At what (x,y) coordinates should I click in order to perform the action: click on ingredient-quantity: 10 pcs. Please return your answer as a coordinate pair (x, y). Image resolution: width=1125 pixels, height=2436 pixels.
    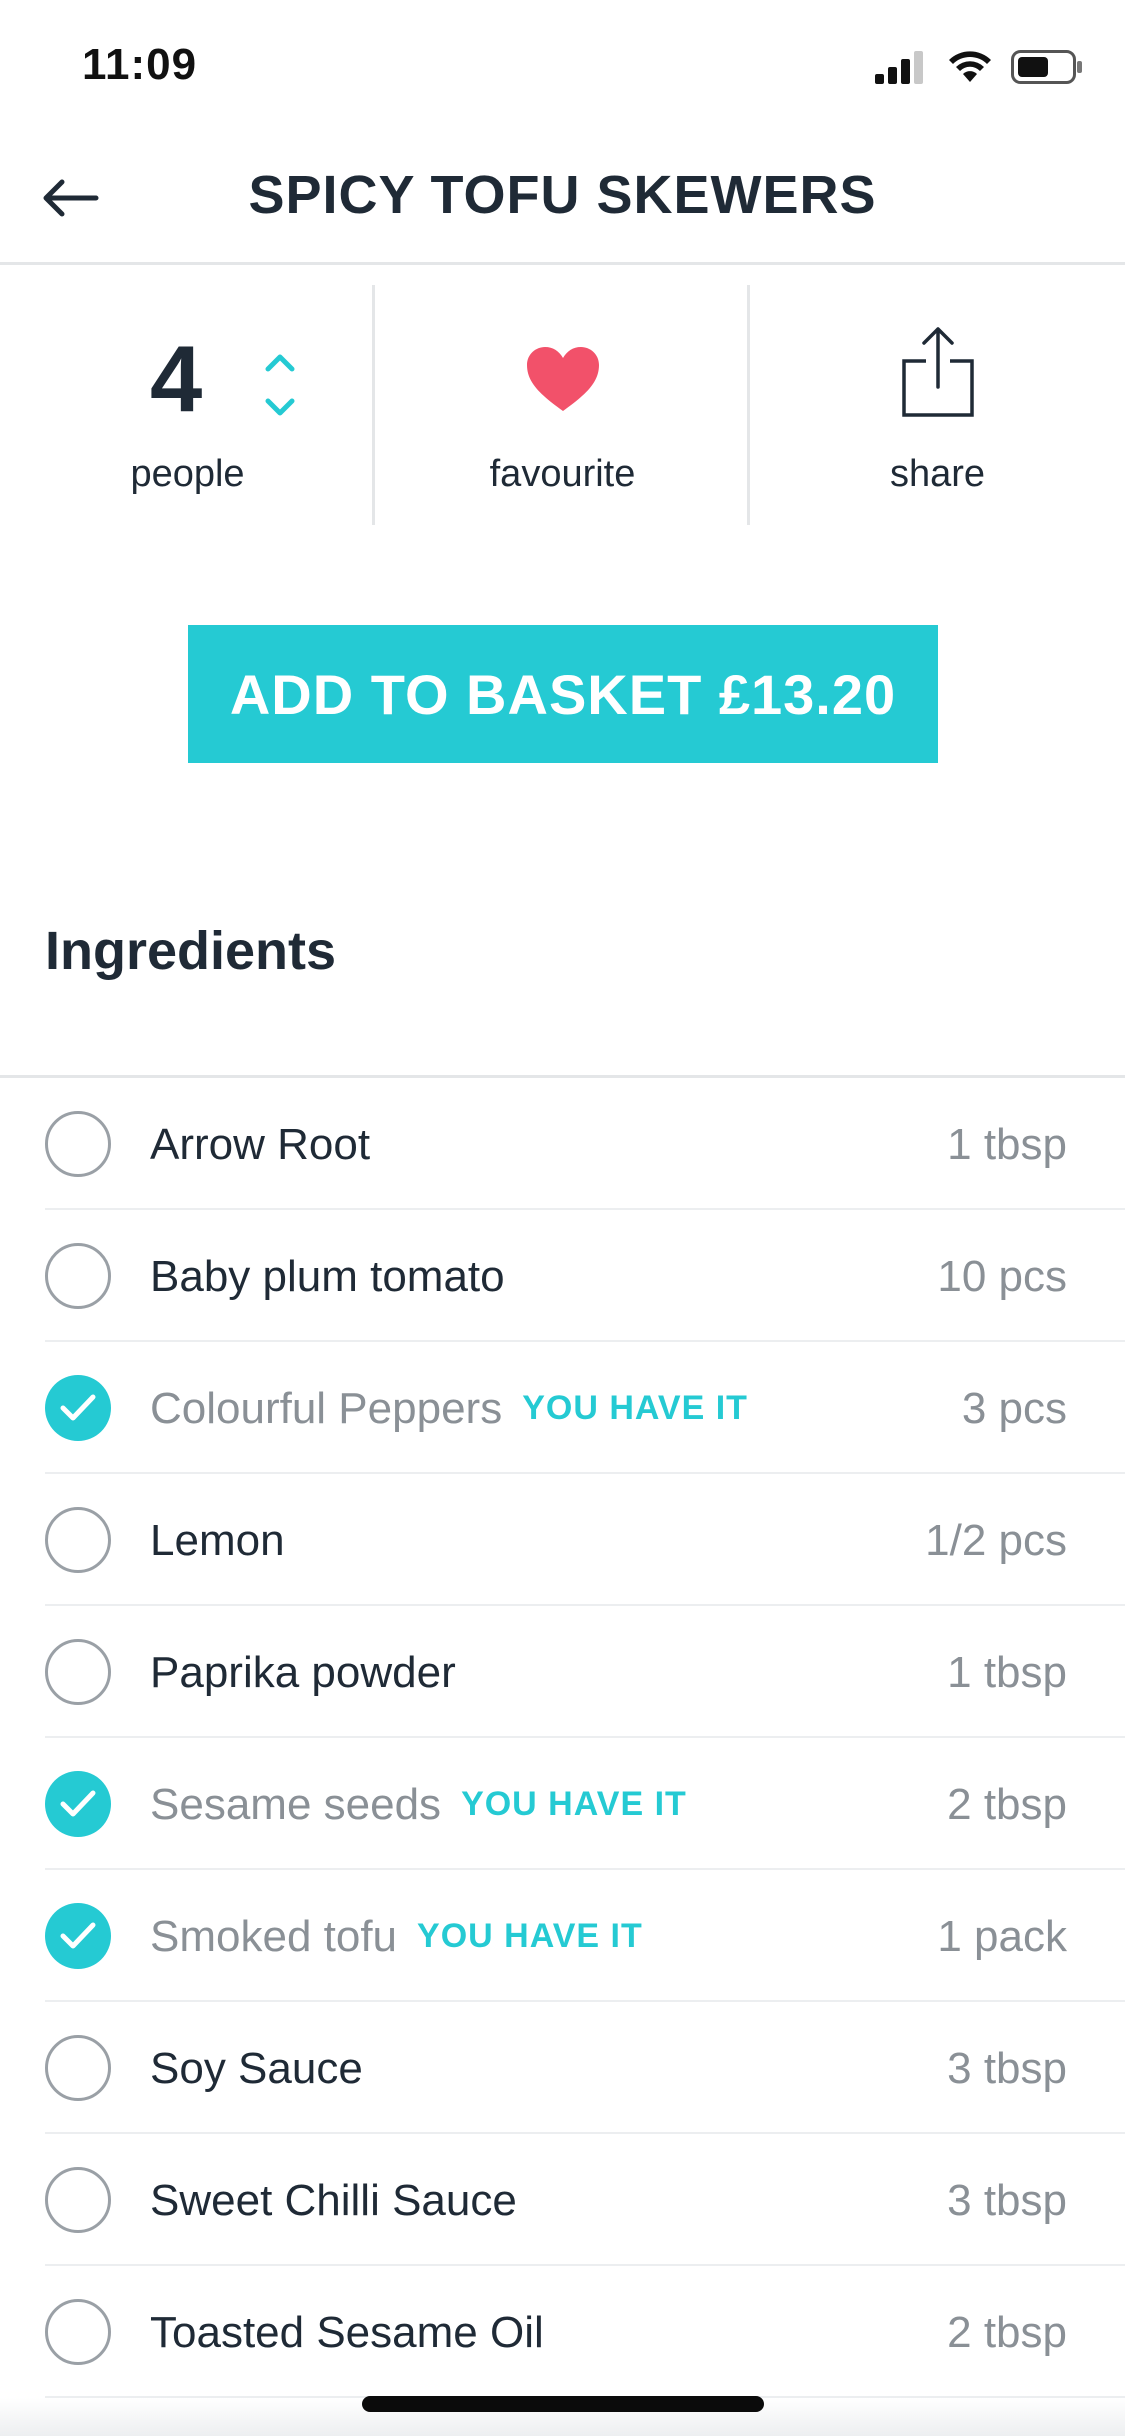
    Looking at the image, I should click on (1002, 1276).